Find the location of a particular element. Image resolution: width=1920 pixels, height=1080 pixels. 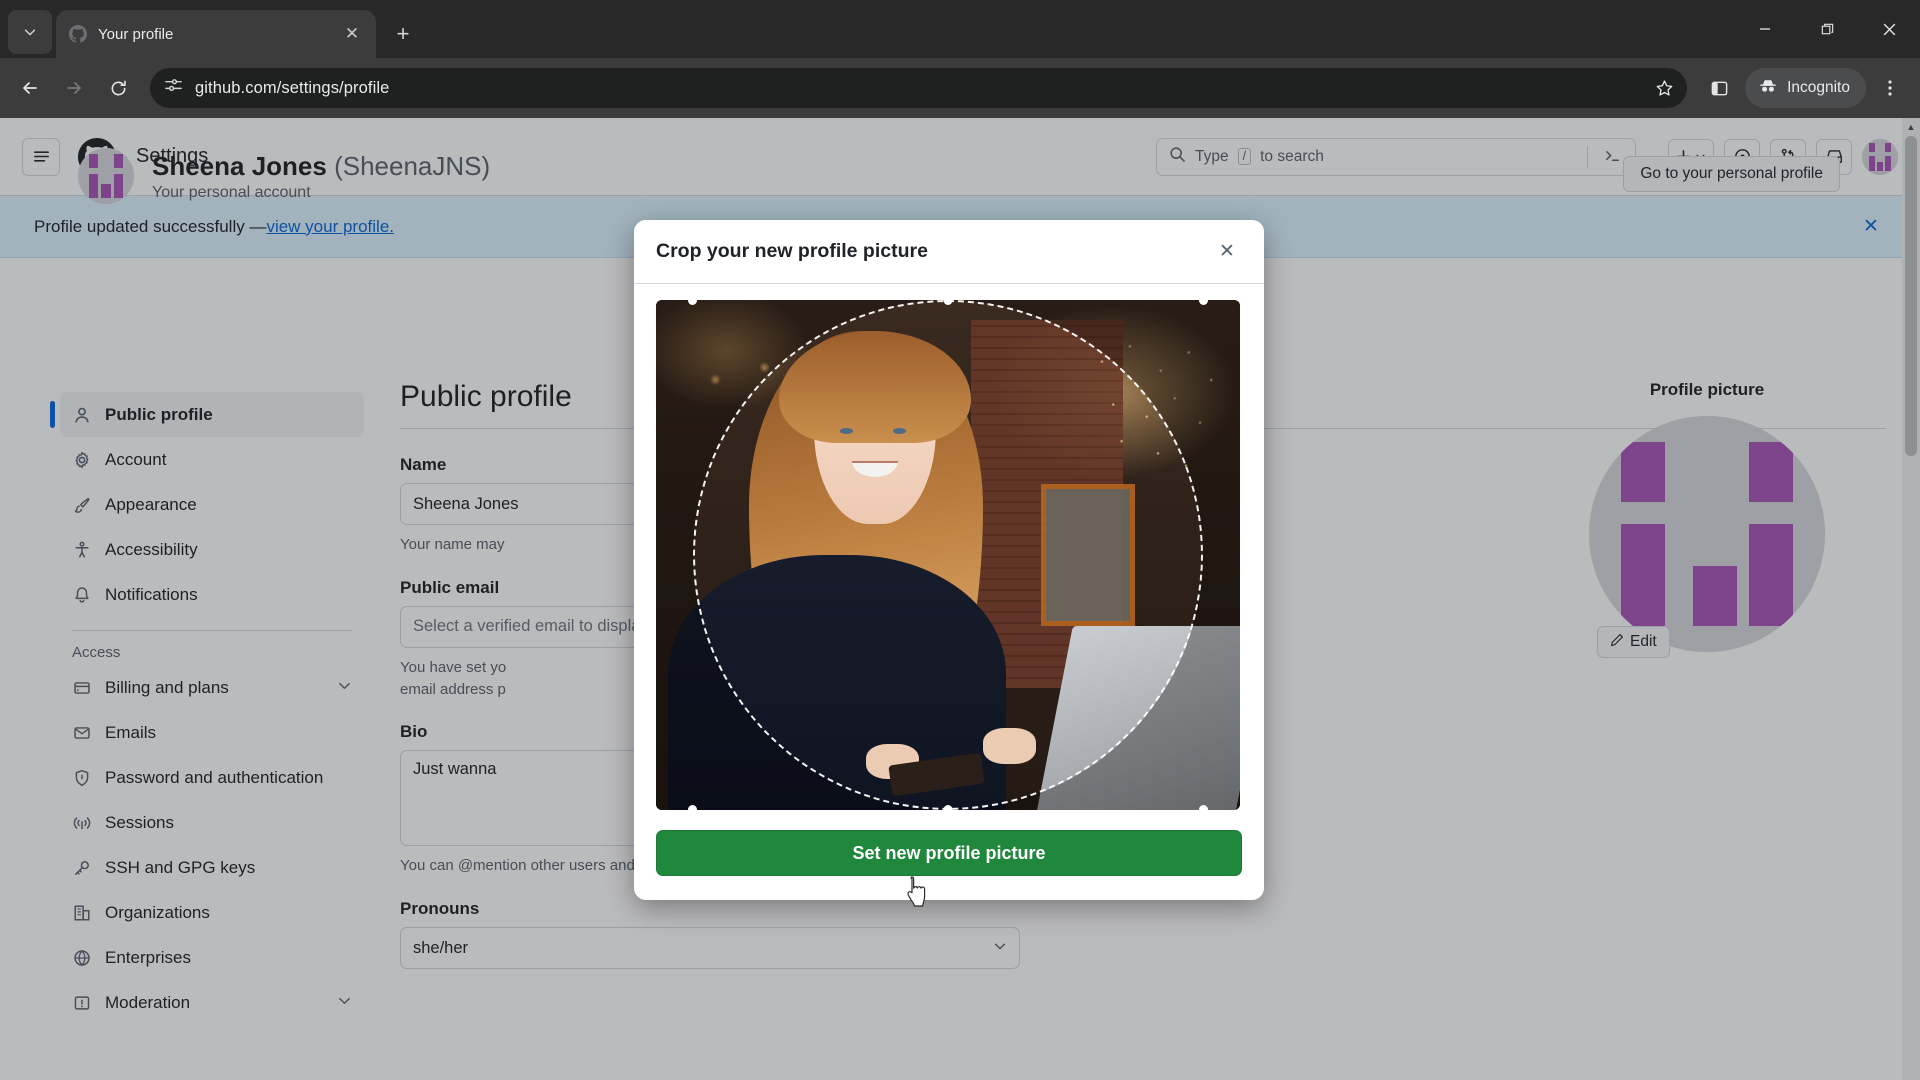

photo-hand-right is located at coordinates (1009, 746).